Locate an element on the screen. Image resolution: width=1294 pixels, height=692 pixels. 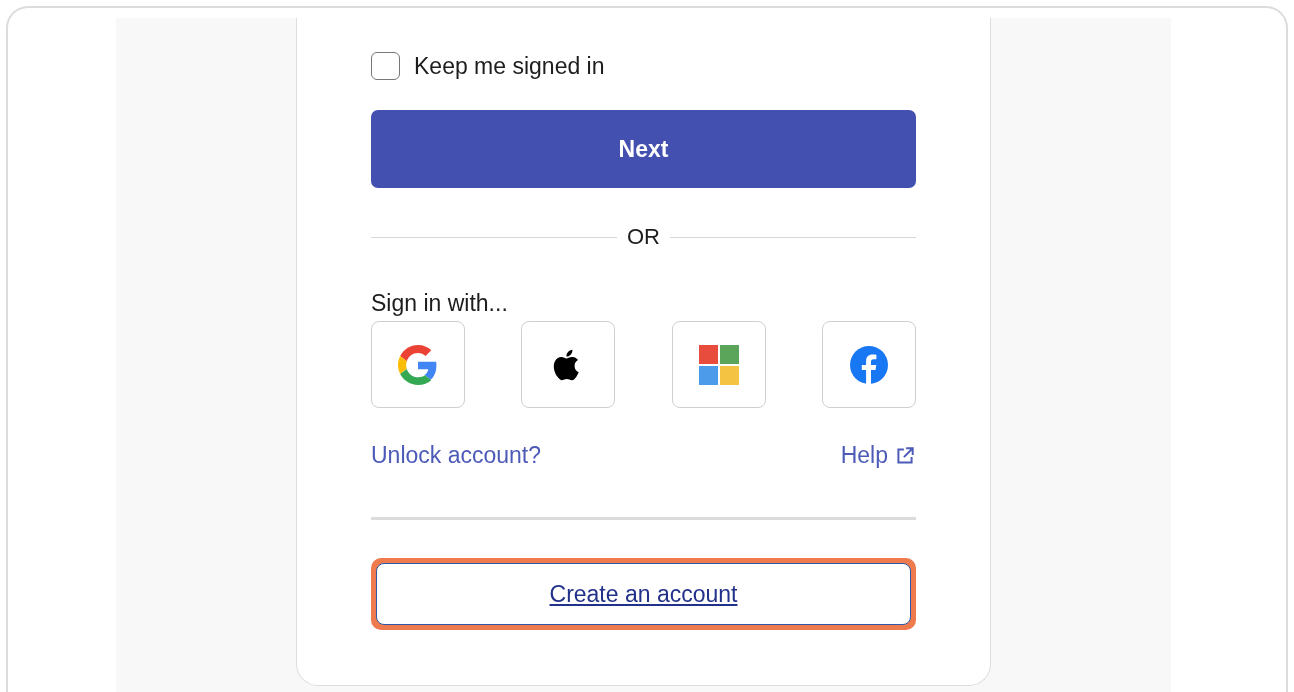
four-squares-icon is located at coordinates (718, 364).